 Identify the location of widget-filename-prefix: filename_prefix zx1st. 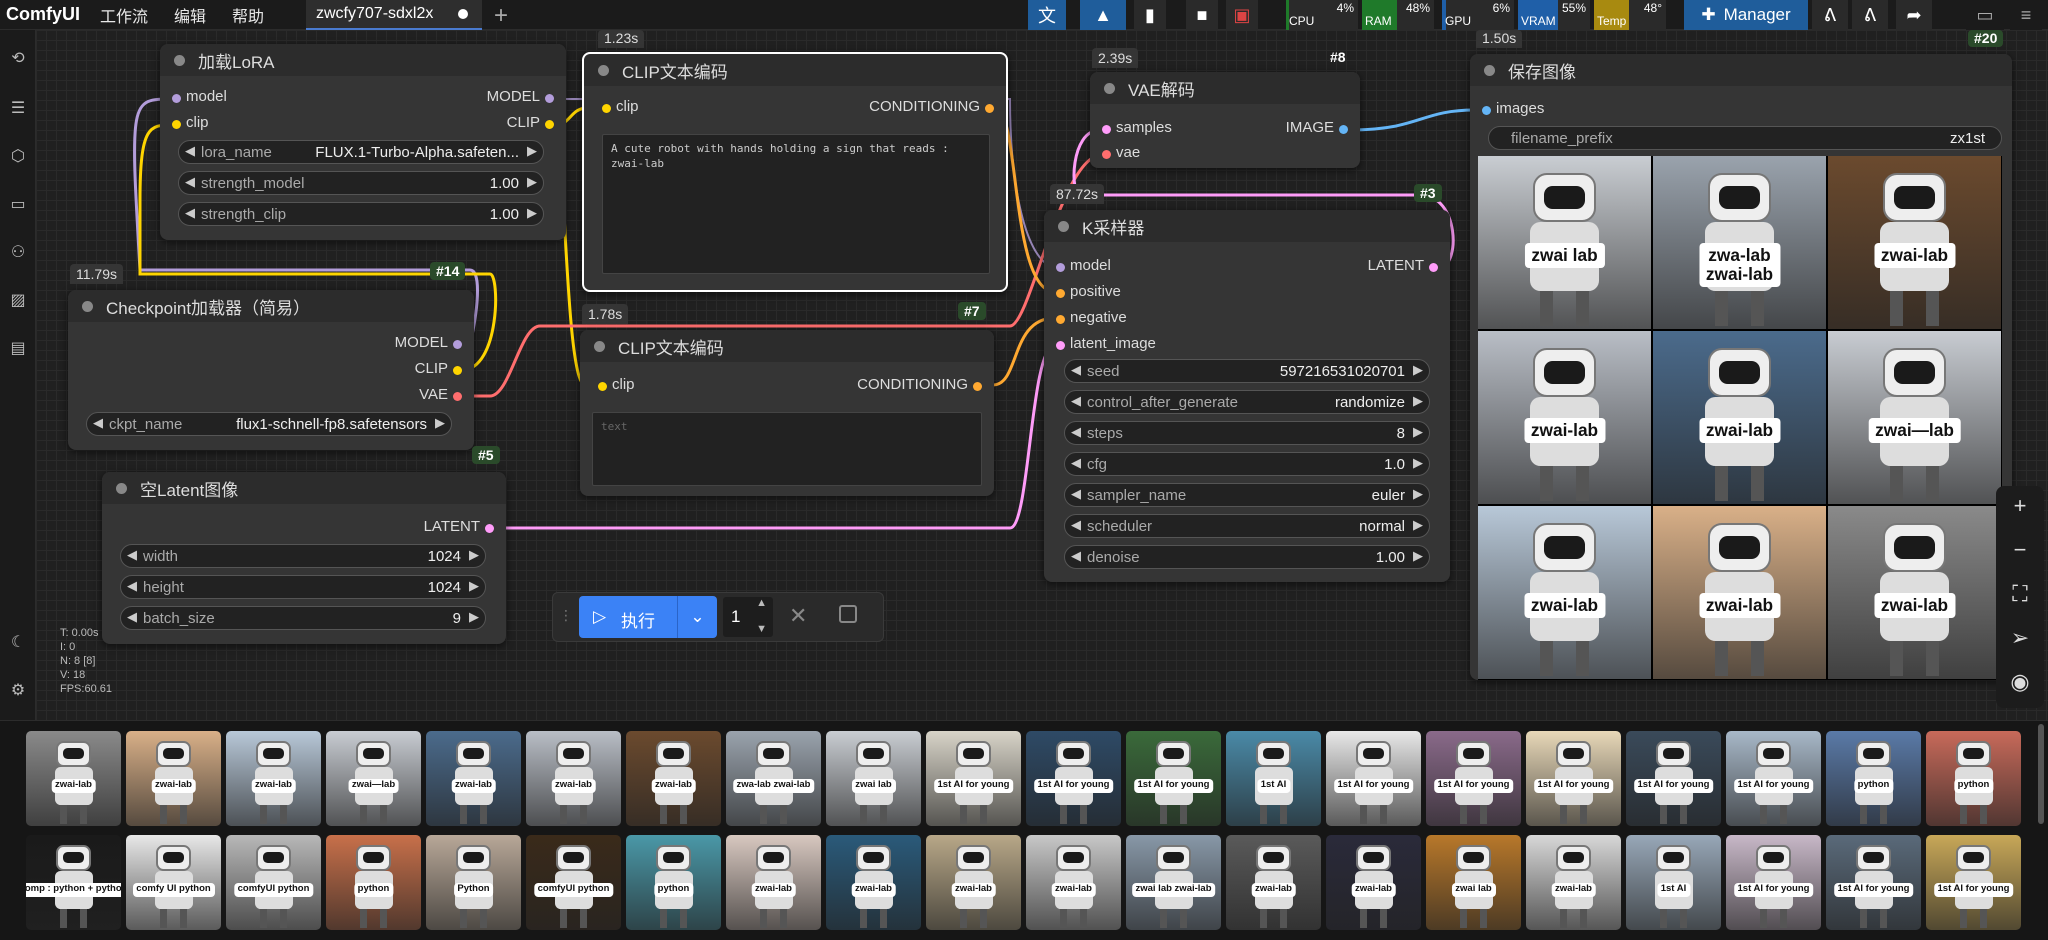
(1745, 138).